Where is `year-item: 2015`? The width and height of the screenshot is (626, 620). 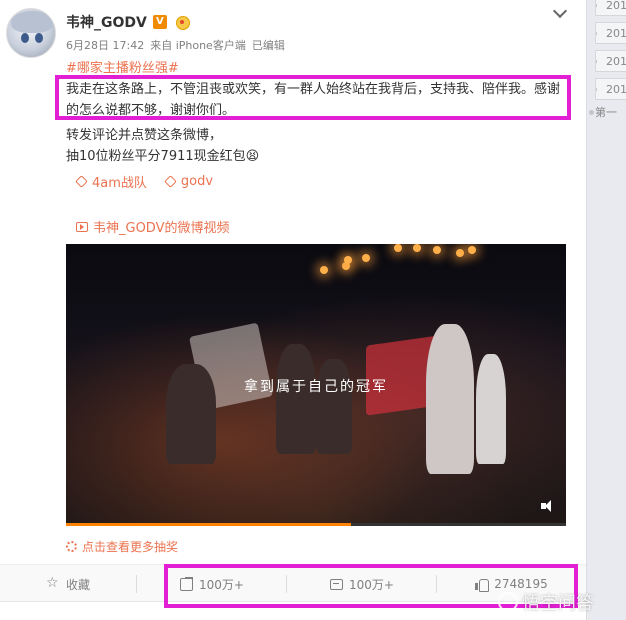 year-item: 2015 is located at coordinates (610, 61).